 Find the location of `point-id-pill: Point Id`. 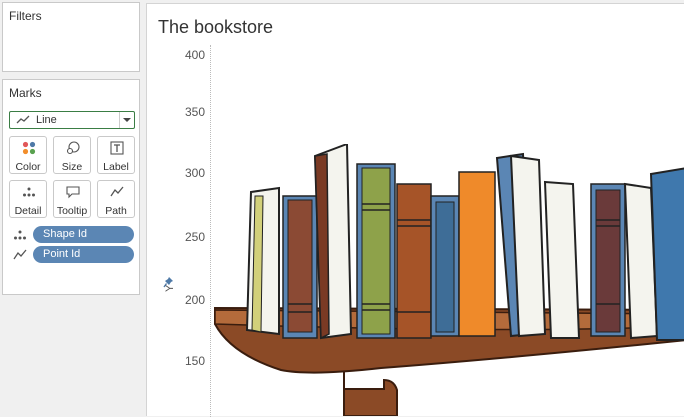

point-id-pill: Point Id is located at coordinates (83, 254).